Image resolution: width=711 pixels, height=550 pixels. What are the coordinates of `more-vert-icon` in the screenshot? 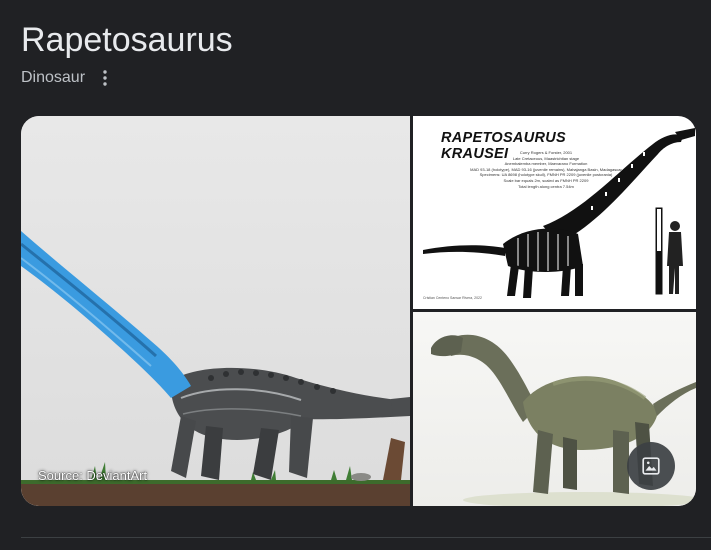 It's located at (105, 78).